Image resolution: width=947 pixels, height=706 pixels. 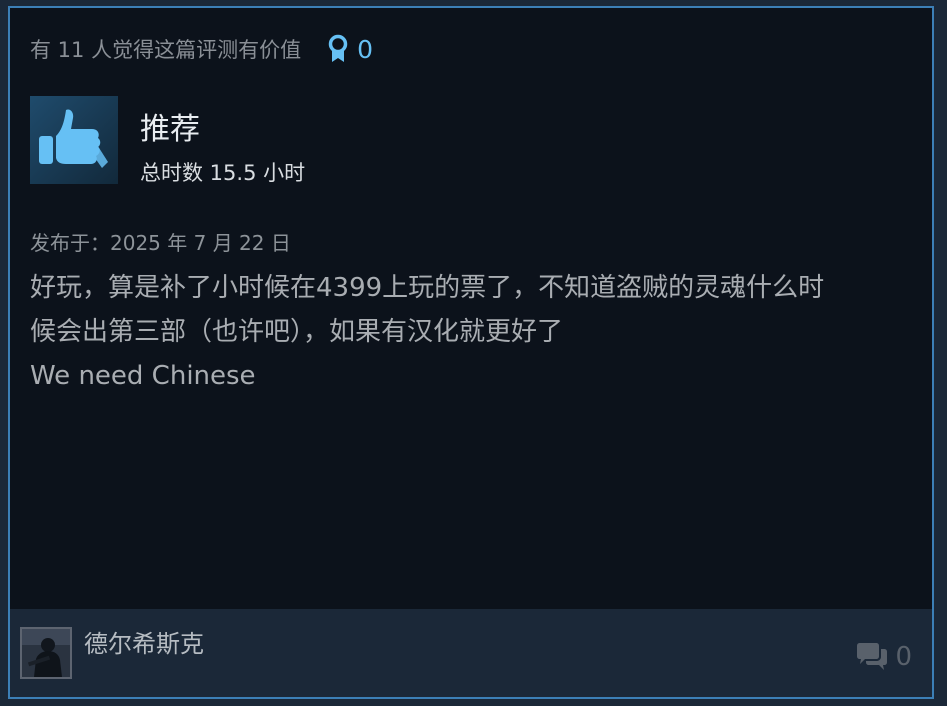 I want to click on award-count: 0, so click(x=365, y=49).